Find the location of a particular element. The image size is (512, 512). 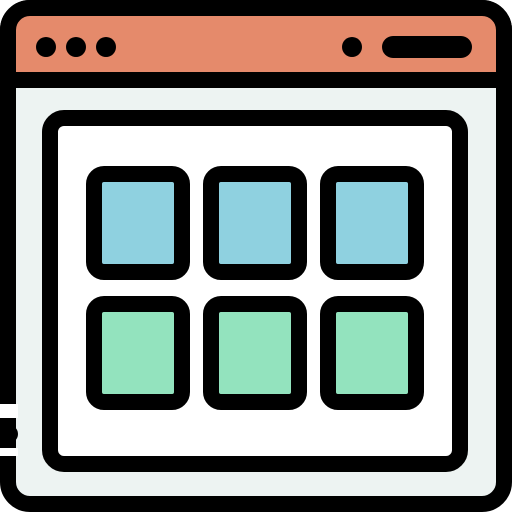

menu-dot-icon is located at coordinates (352, 47).